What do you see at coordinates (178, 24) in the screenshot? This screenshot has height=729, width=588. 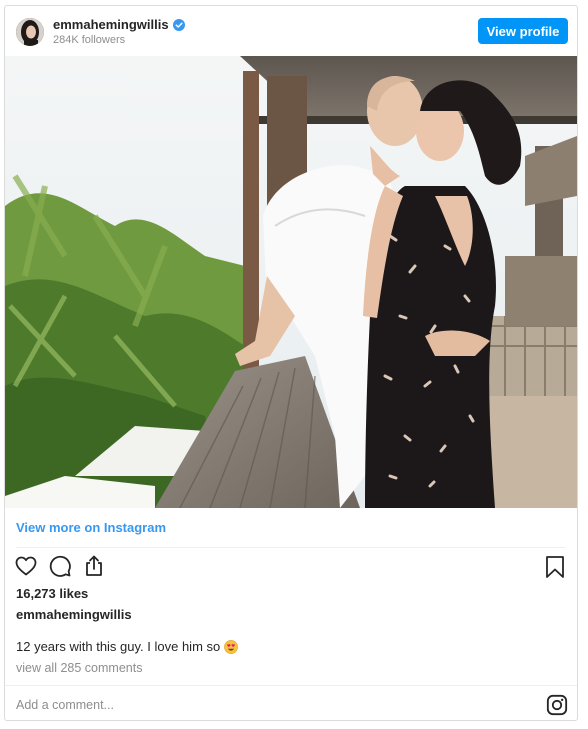 I see `verified-badge-icon` at bounding box center [178, 24].